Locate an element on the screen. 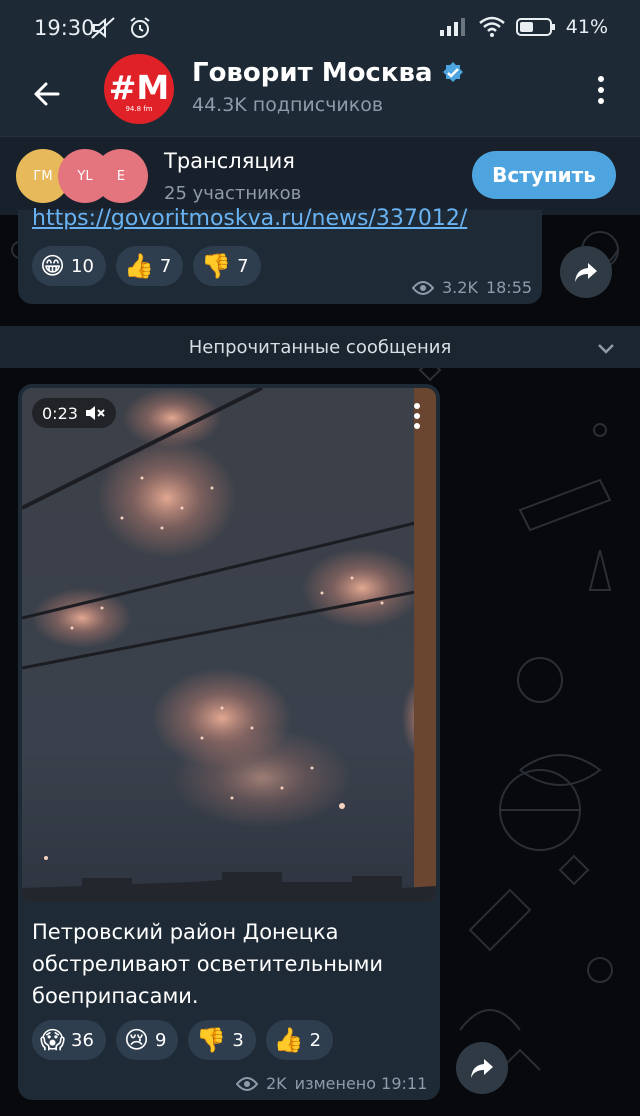 The image size is (640, 1116). reaction-count: 36 is located at coordinates (82, 1040).